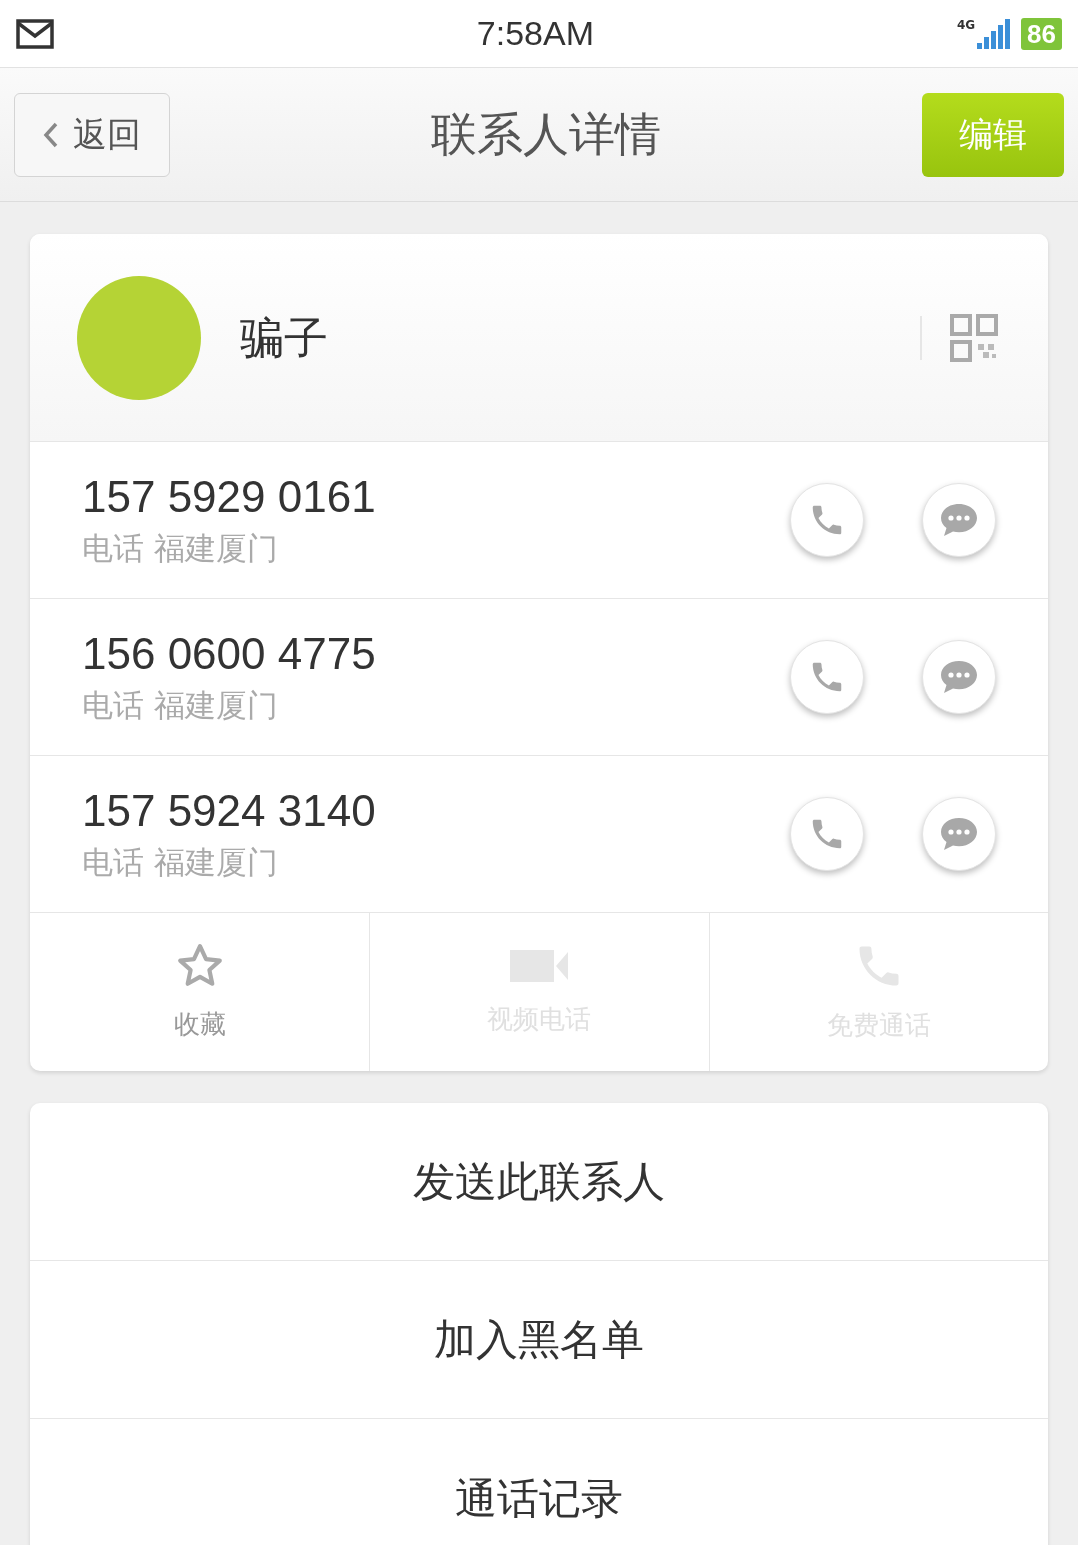  Describe the element at coordinates (546, 134) in the screenshot. I see `page-title: 联系人详情` at that location.